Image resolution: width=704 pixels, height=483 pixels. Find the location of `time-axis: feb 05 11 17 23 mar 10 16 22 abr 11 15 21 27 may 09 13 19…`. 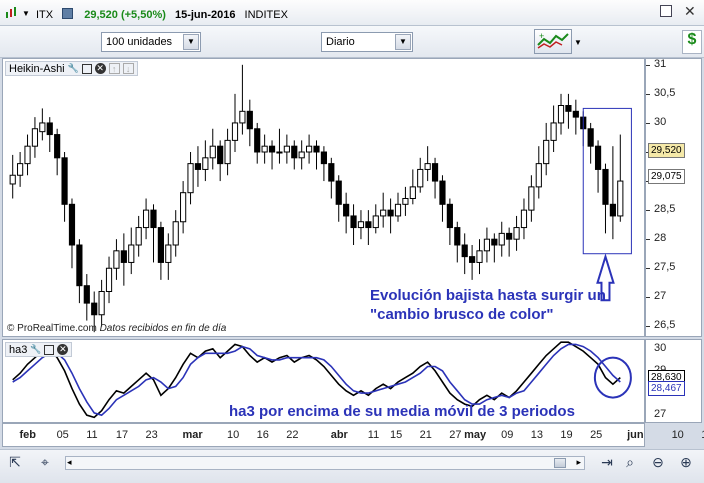

time-axis: feb 05 11 17 23 mar 10 16 22 abr 11 15 21 27 may 09 13 19… is located at coordinates (353, 435).